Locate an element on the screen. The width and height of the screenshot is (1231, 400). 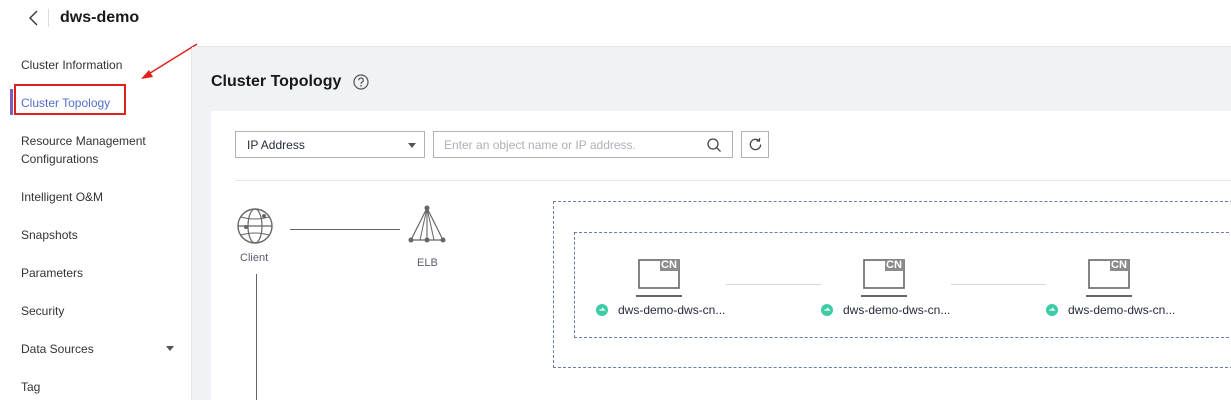
annotation-highlight-box is located at coordinates (70, 99).